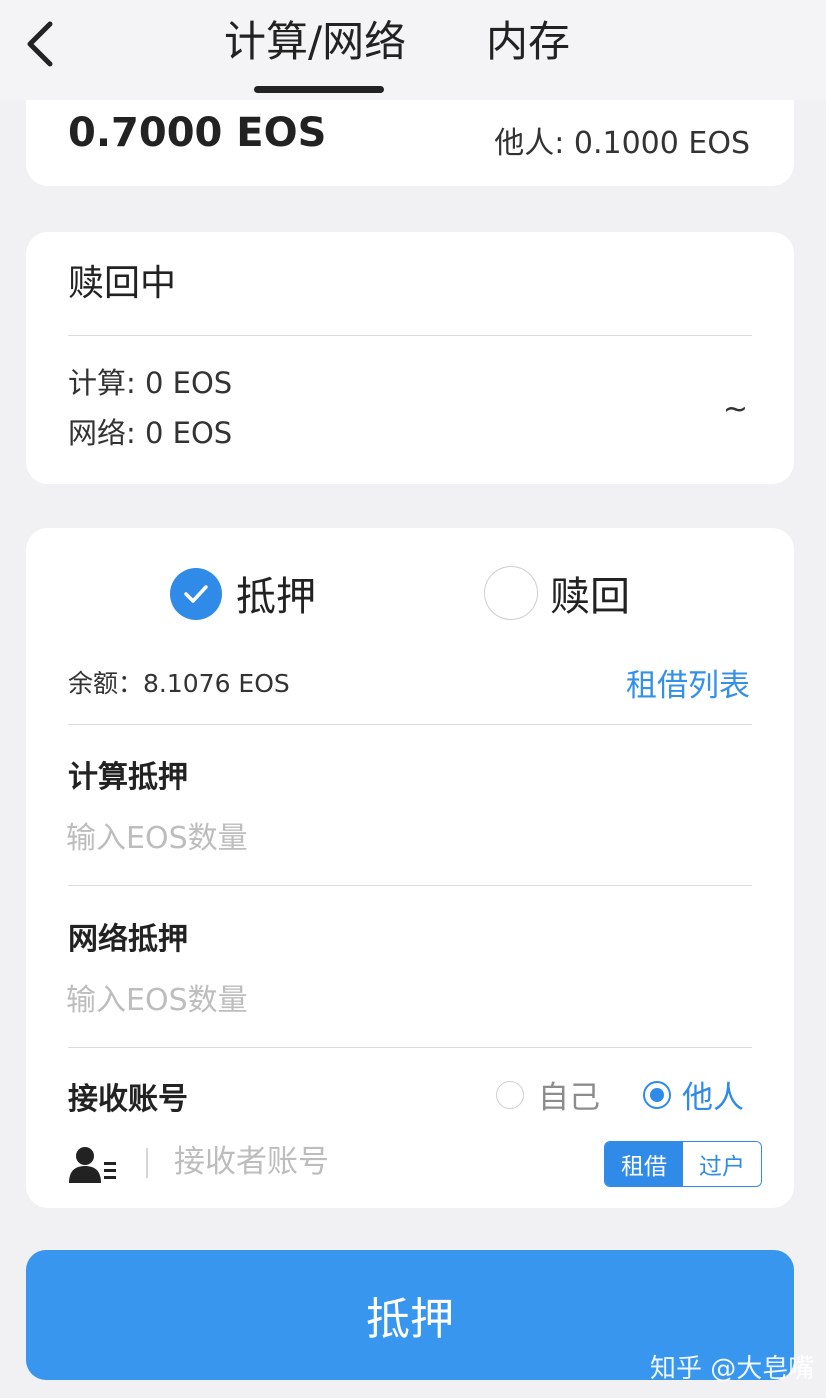 Image resolution: width=826 pixels, height=1398 pixels. What do you see at coordinates (42, 44) in the screenshot?
I see `back-chevron-icon` at bounding box center [42, 44].